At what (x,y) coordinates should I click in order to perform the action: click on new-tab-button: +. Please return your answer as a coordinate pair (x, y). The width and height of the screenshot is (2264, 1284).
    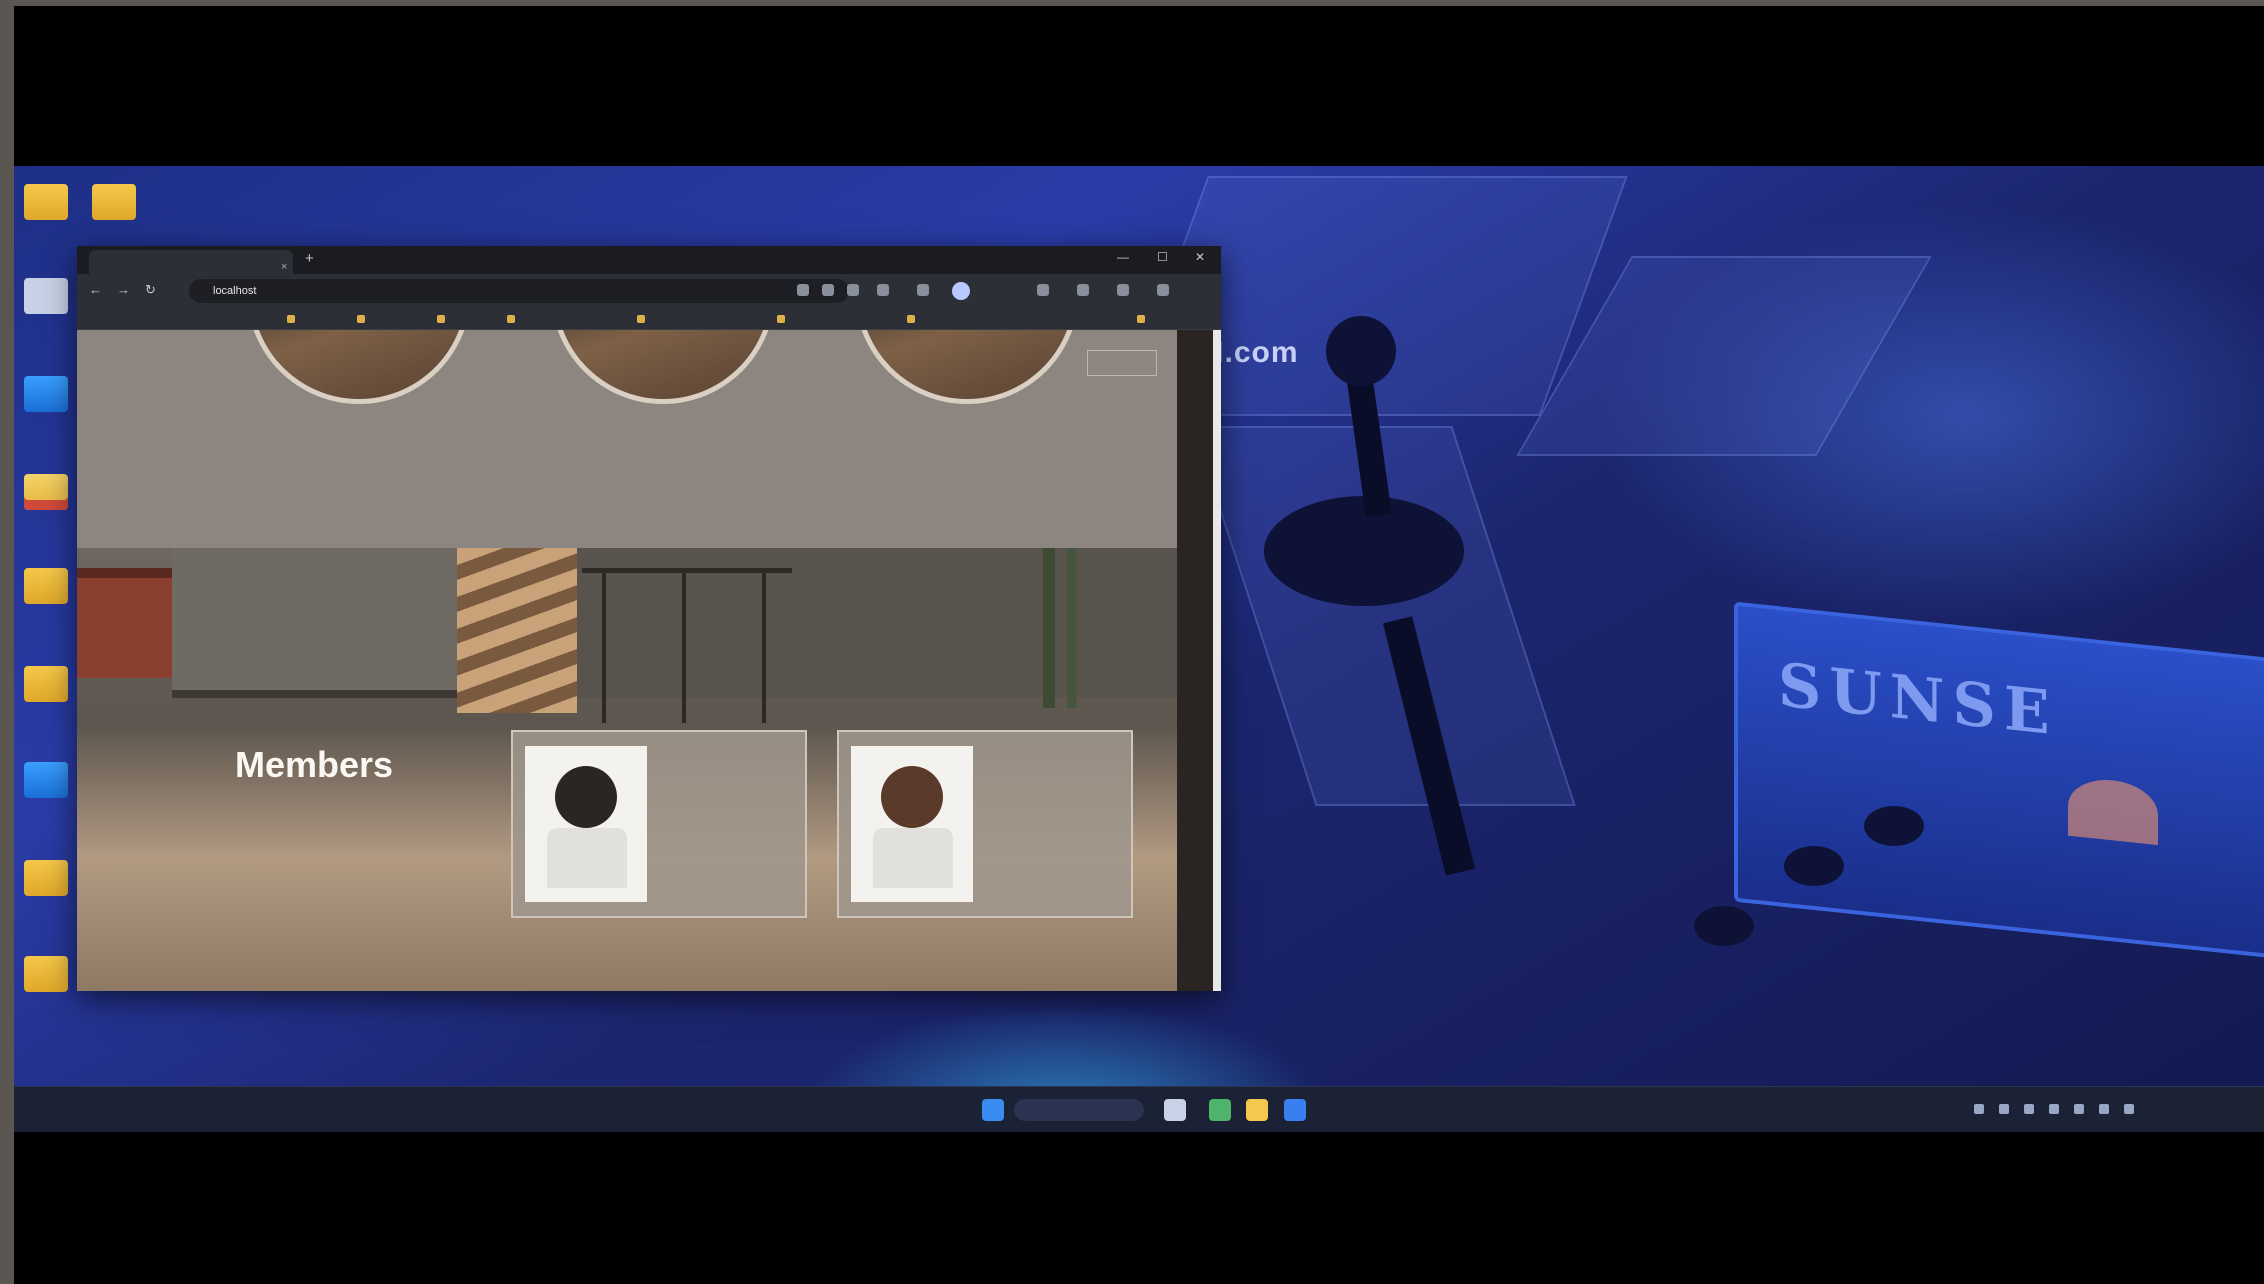
    Looking at the image, I should click on (309, 258).